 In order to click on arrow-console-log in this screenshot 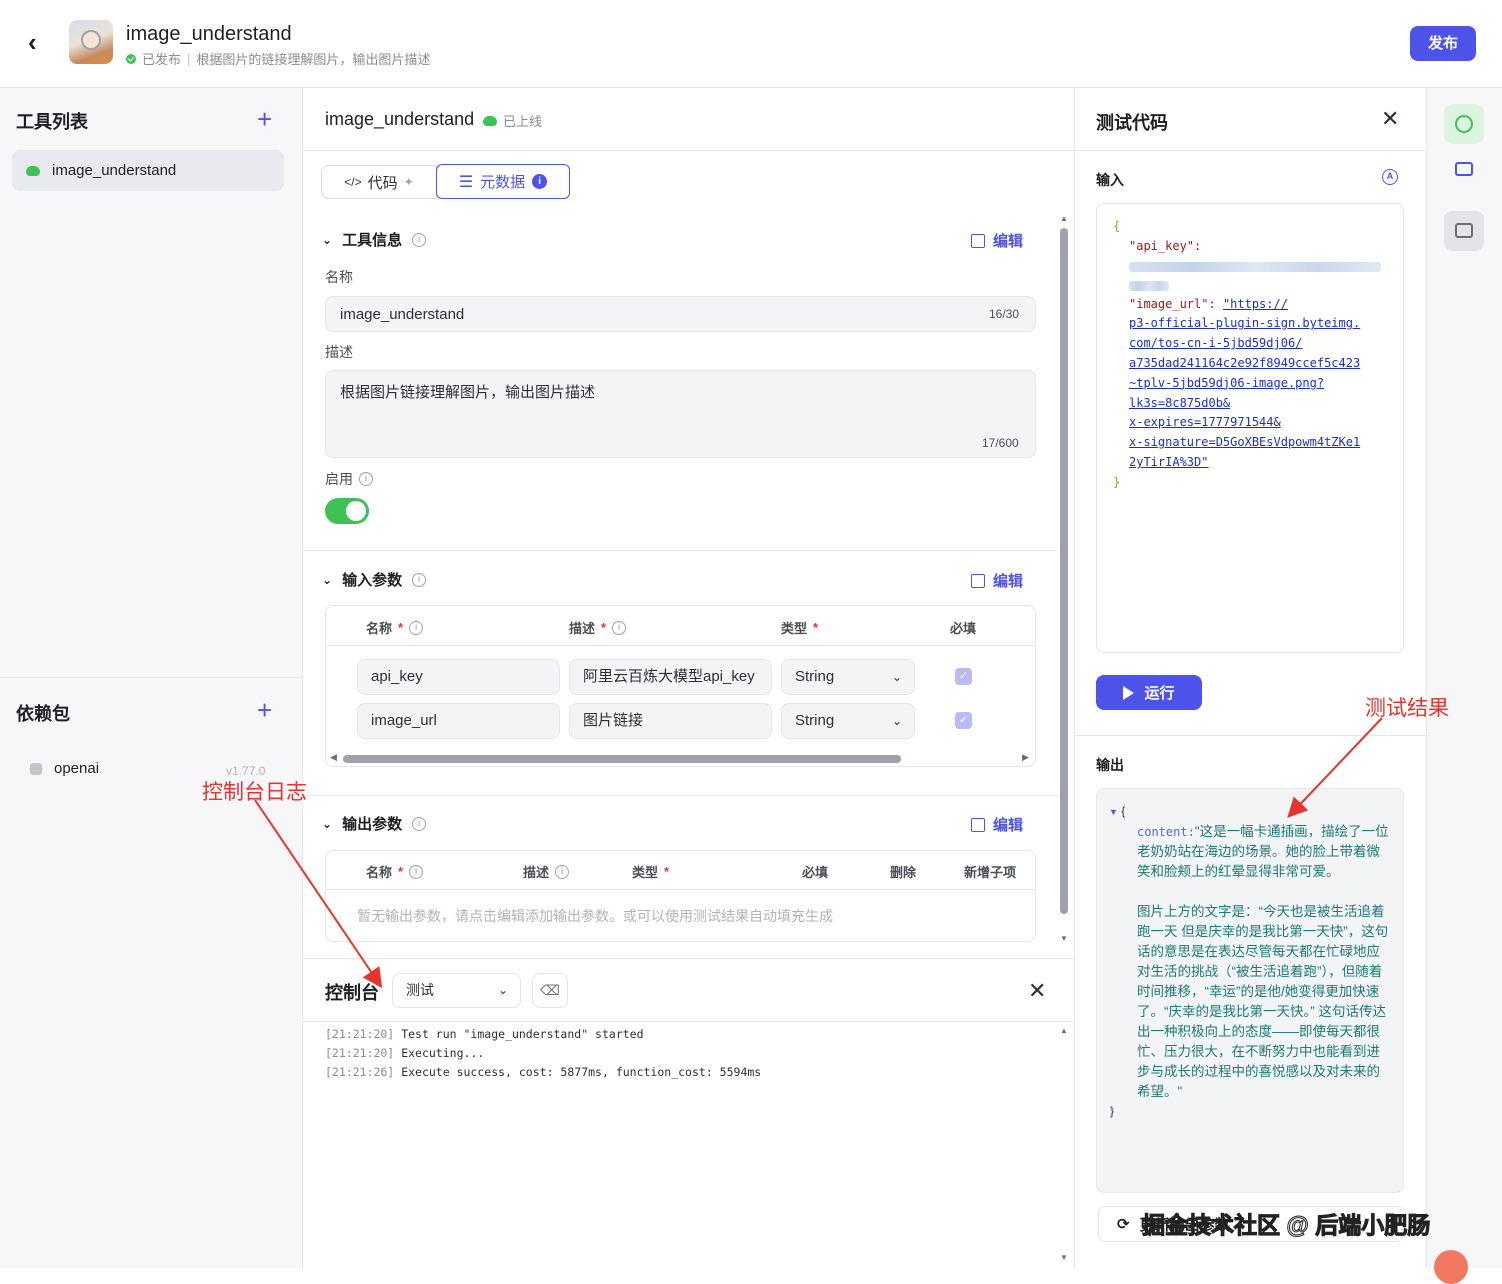, I will do `click(318, 894)`.